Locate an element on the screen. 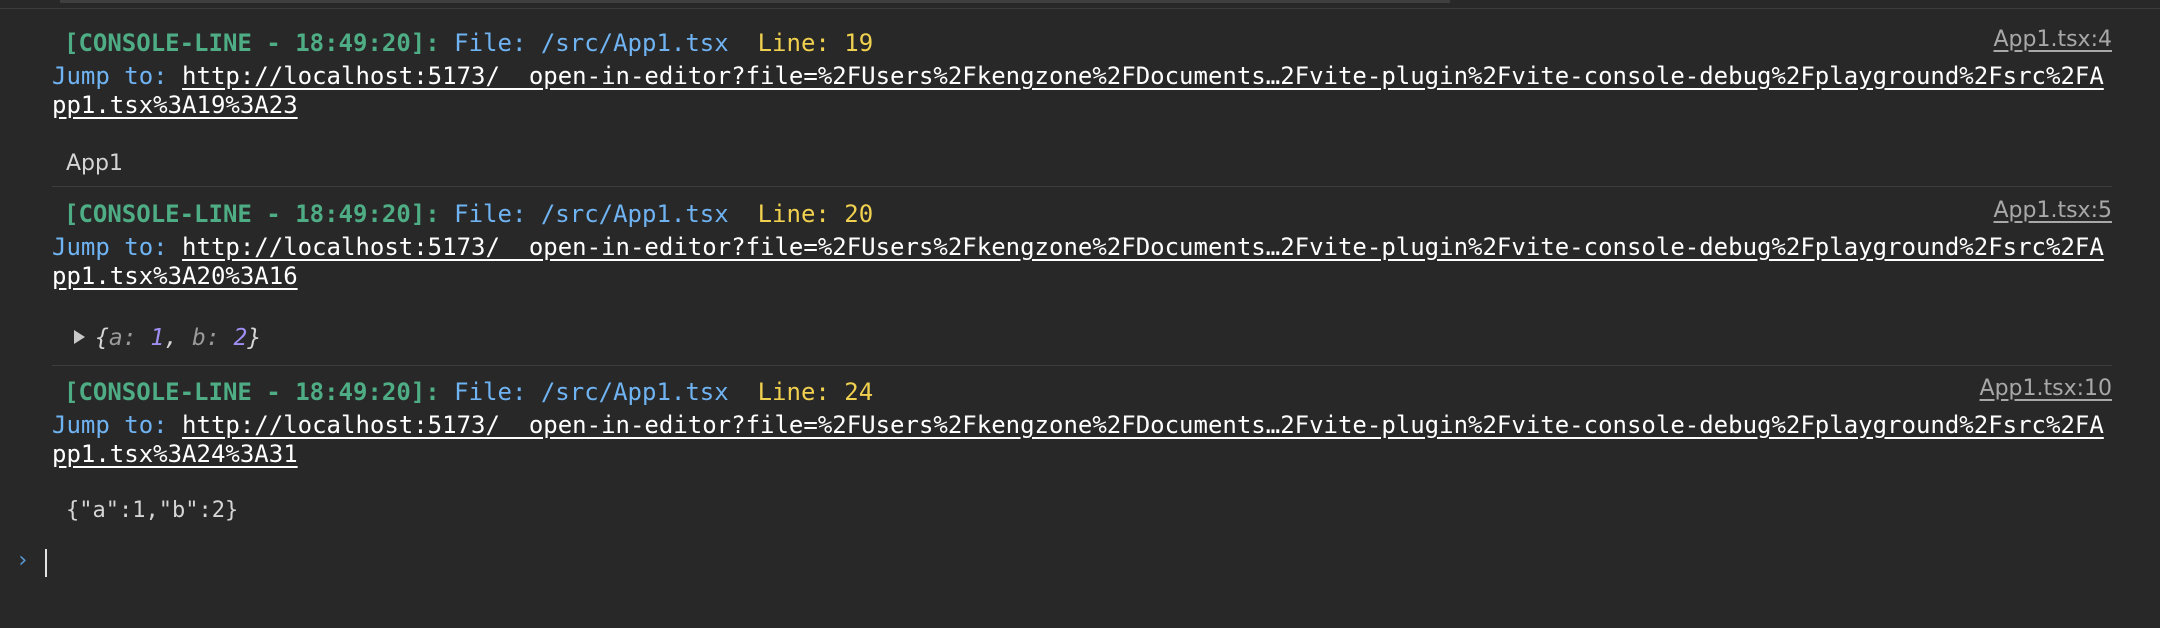 The height and width of the screenshot is (628, 2160). object-preview: {a: 1, b: 2} is located at coordinates (167, 338).